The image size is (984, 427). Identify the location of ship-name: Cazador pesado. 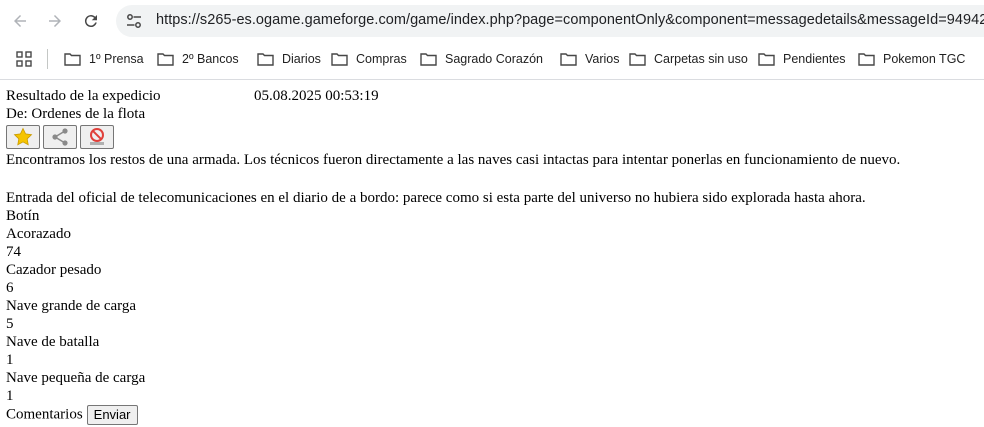
(54, 270).